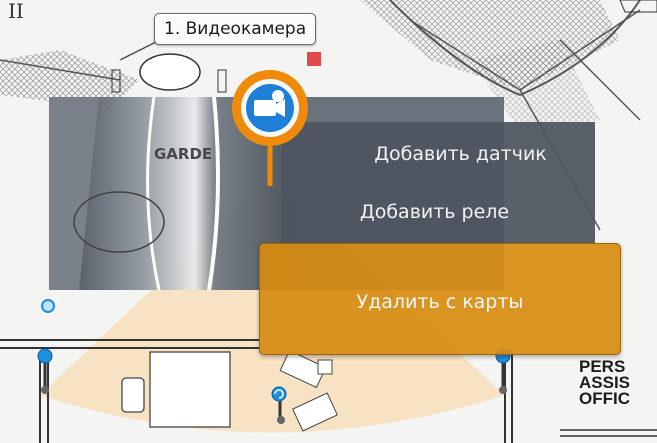 The height and width of the screenshot is (443, 657). What do you see at coordinates (235, 29) in the screenshot?
I see `camera-tooltip: 1. Видеокамера` at bounding box center [235, 29].